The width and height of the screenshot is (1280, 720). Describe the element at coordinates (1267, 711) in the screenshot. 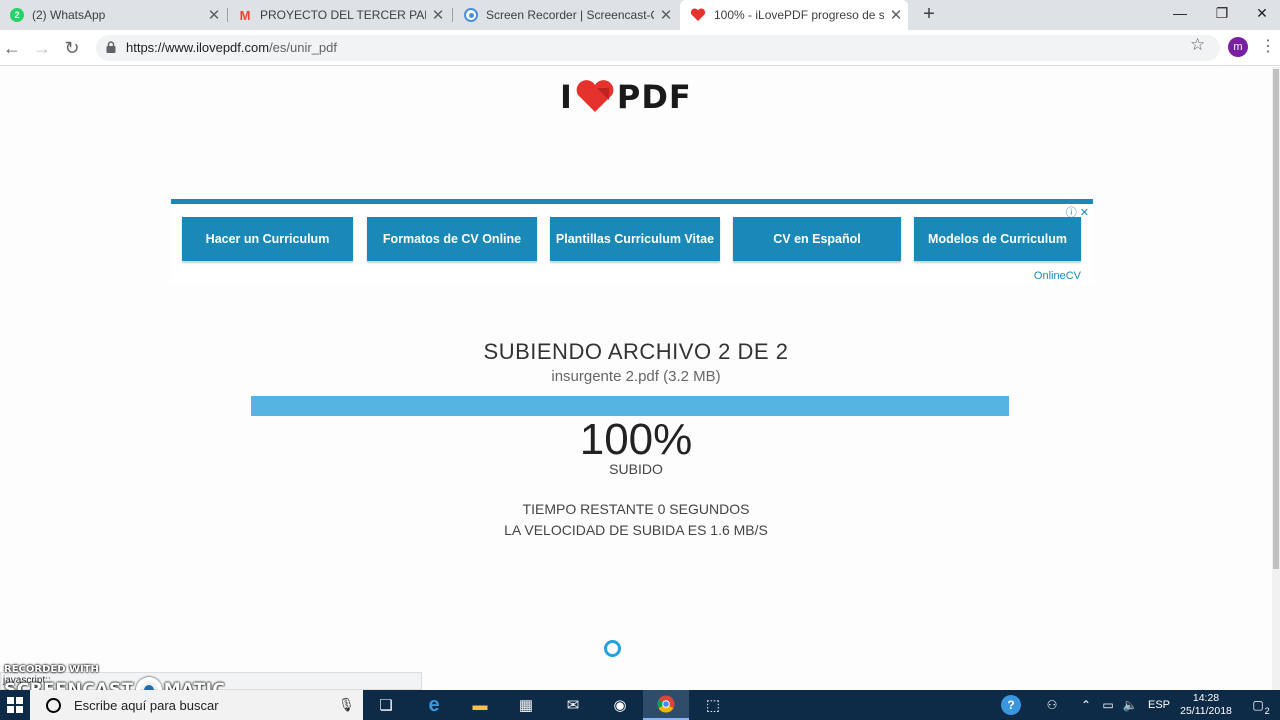

I see `notification-count: 2` at that location.